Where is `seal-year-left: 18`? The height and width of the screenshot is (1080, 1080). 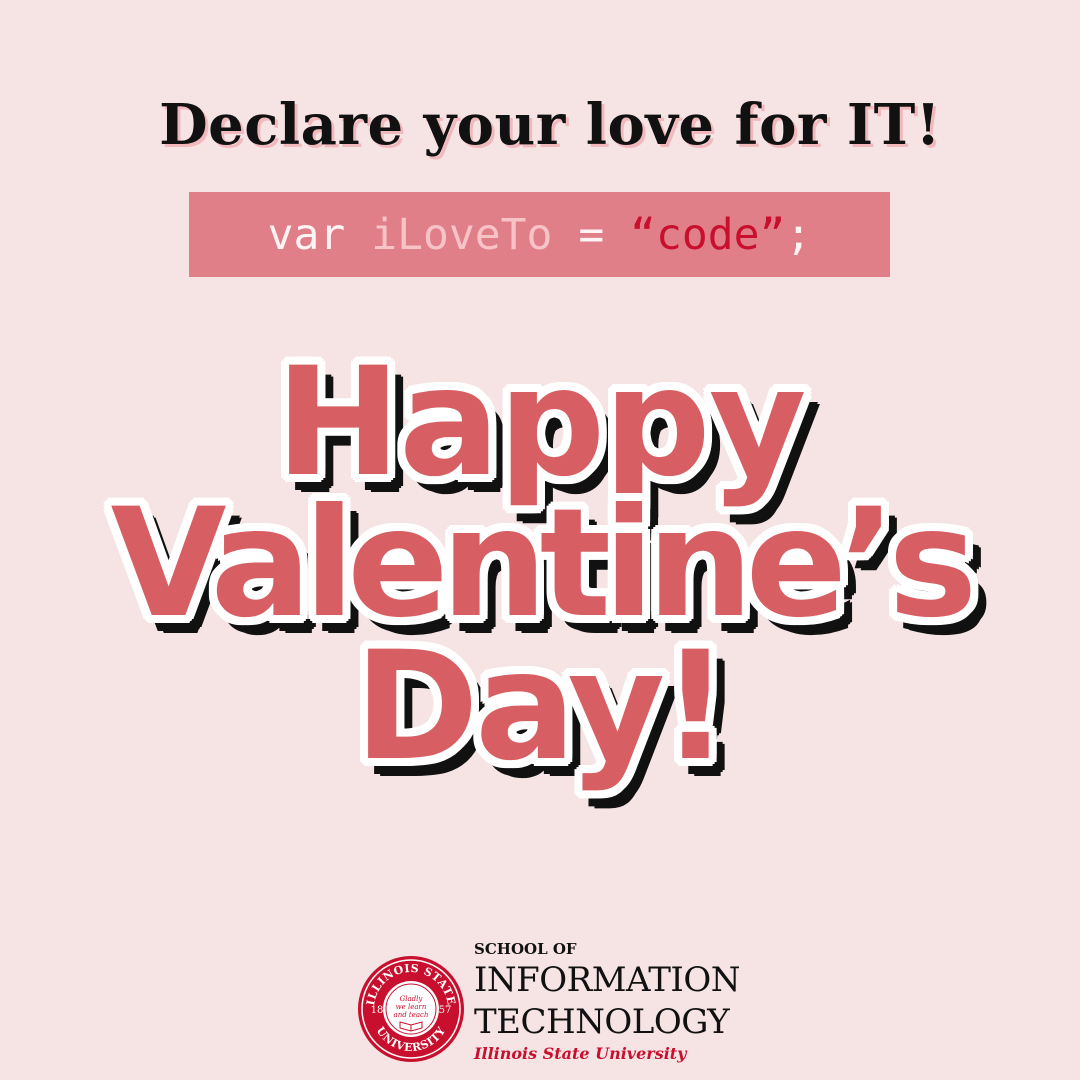 seal-year-left: 18 is located at coordinates (377, 1010).